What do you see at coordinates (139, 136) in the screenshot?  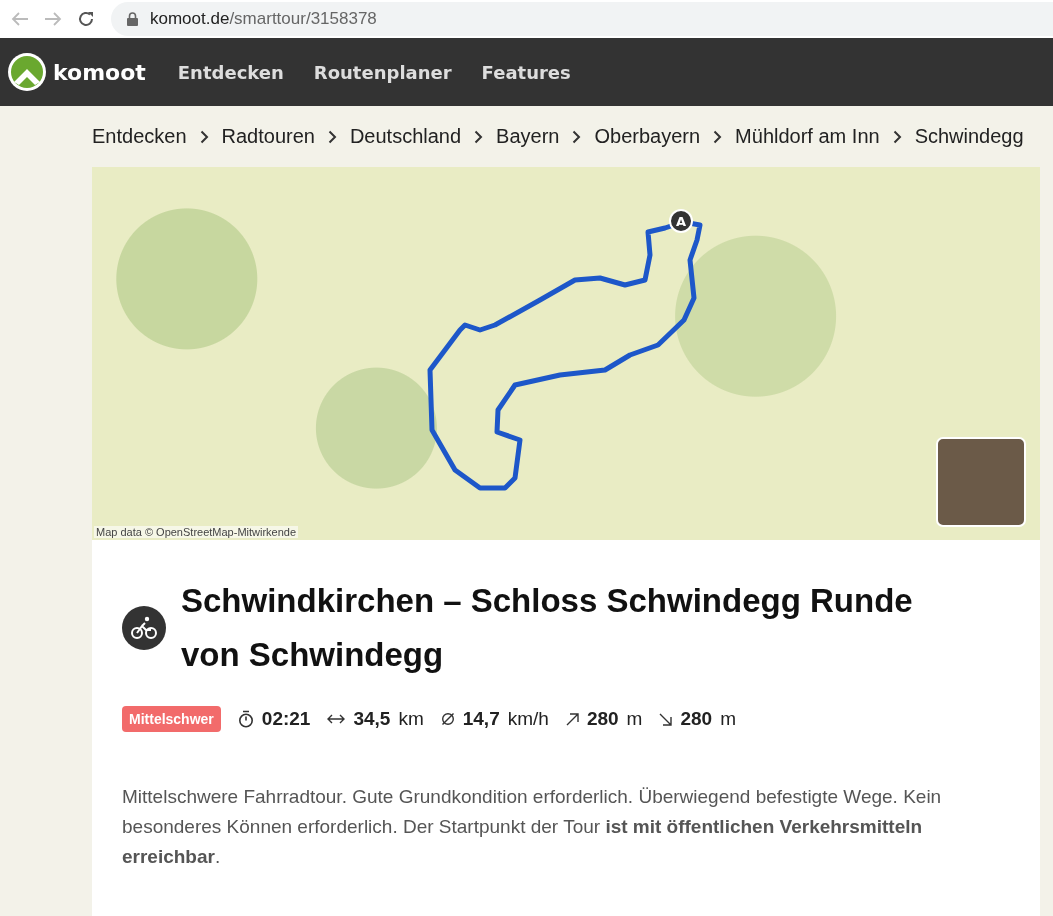 I see `breadcrumb-link: Entdecken` at bounding box center [139, 136].